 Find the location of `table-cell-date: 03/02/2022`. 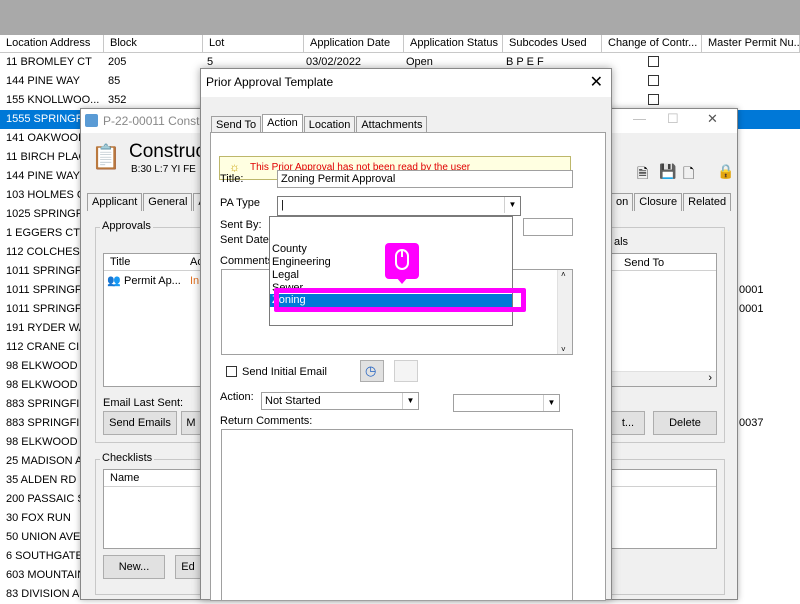

table-cell-date: 03/02/2022 is located at coordinates (334, 62).